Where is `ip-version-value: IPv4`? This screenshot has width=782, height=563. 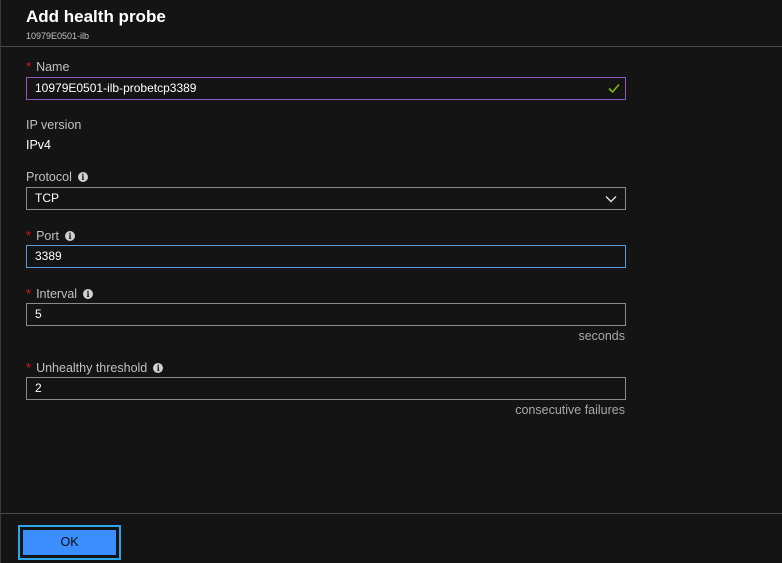
ip-version-value: IPv4 is located at coordinates (39, 145).